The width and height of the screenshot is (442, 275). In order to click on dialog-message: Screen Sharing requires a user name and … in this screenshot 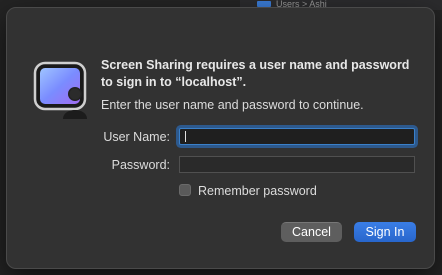, I will do `click(255, 73)`.